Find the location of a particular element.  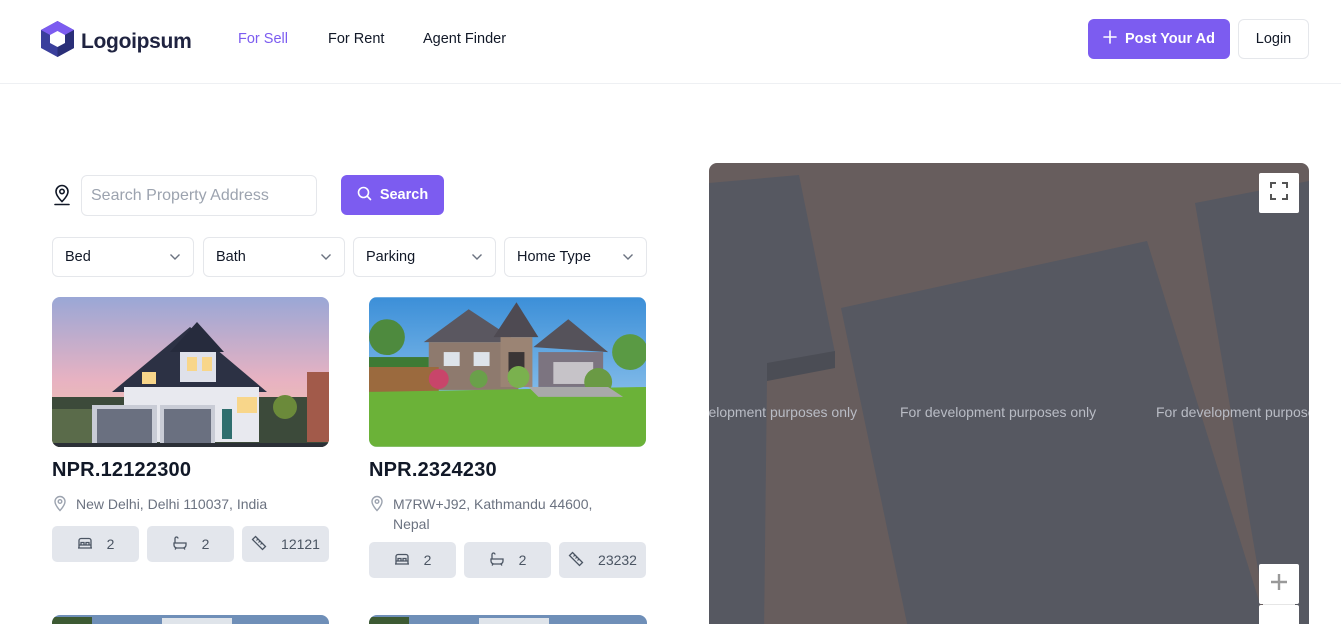

fullscreen-icon is located at coordinates (1279, 193).